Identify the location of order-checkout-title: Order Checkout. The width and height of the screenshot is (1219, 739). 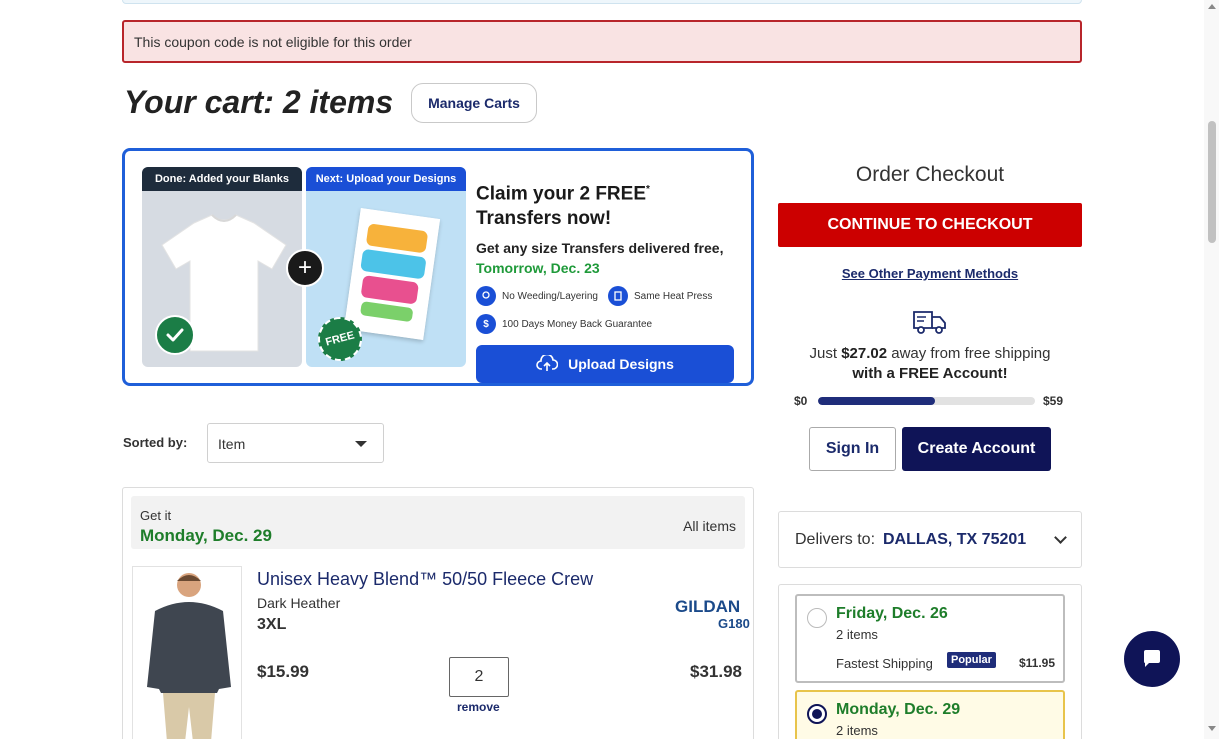
(930, 174).